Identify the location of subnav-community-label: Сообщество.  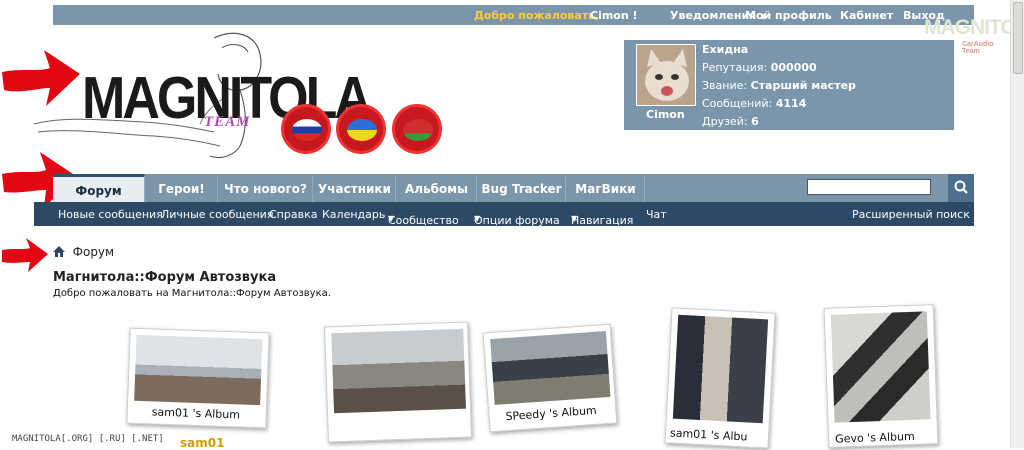
(423, 220).